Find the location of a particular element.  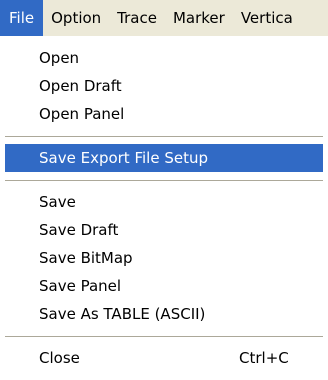

menu-item-label: Save Export File Setup is located at coordinates (123, 158).